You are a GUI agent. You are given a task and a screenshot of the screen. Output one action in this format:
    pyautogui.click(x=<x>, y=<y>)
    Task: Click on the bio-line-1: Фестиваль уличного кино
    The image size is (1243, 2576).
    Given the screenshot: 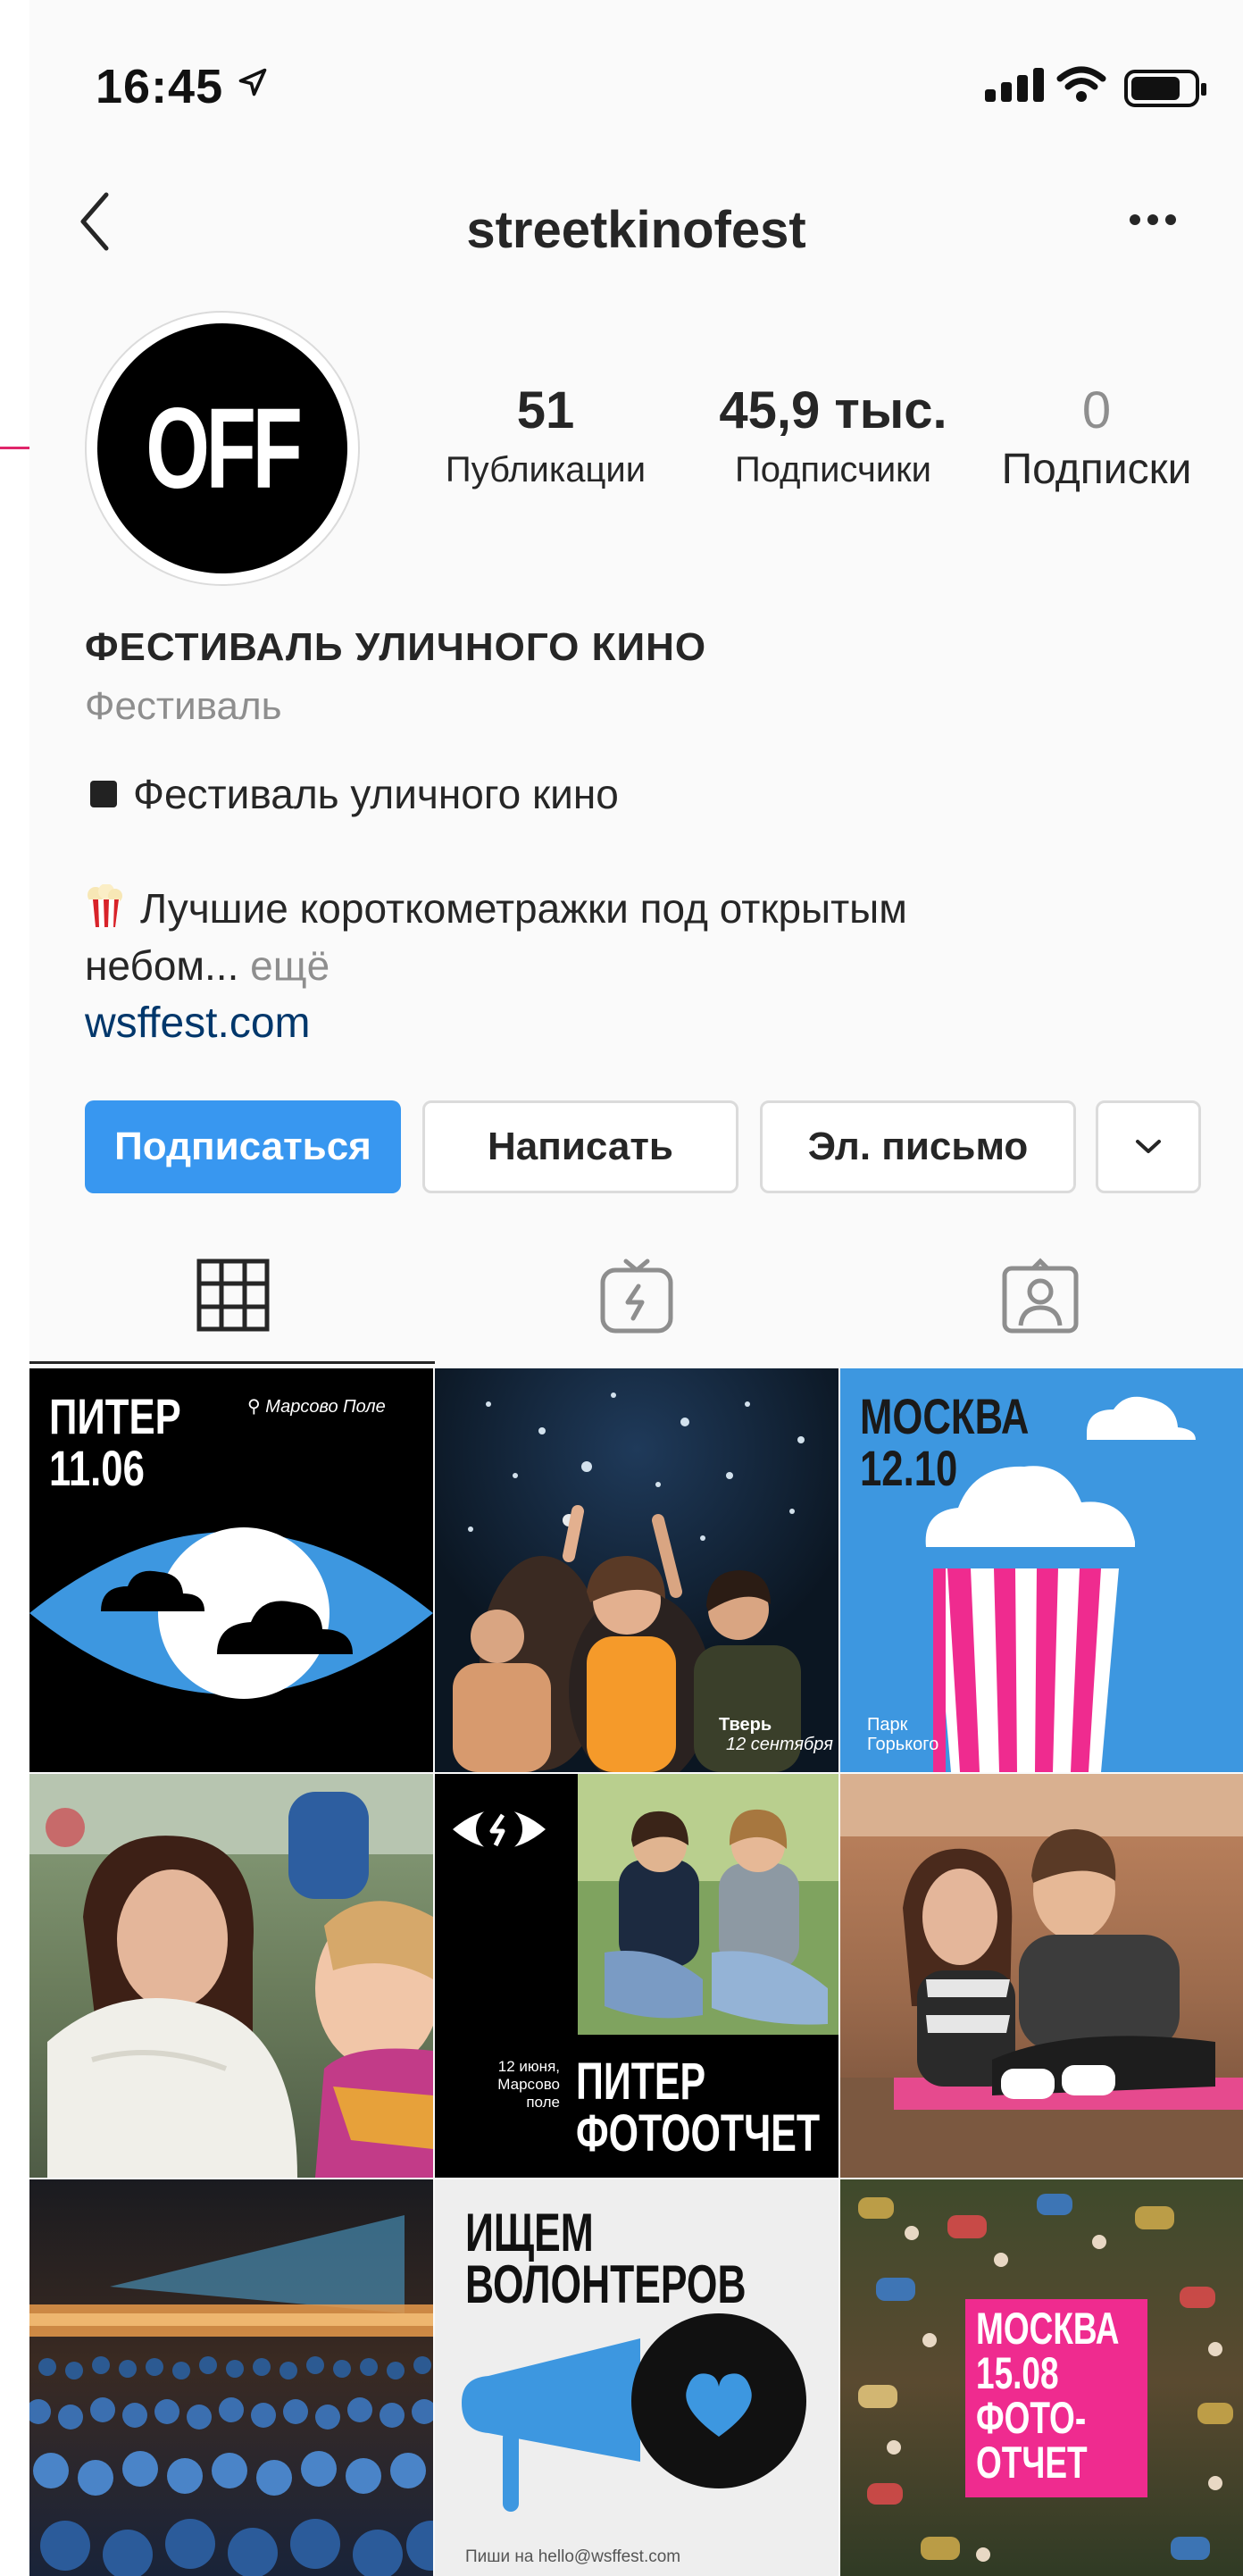 What is the action you would take?
    pyautogui.click(x=352, y=794)
    